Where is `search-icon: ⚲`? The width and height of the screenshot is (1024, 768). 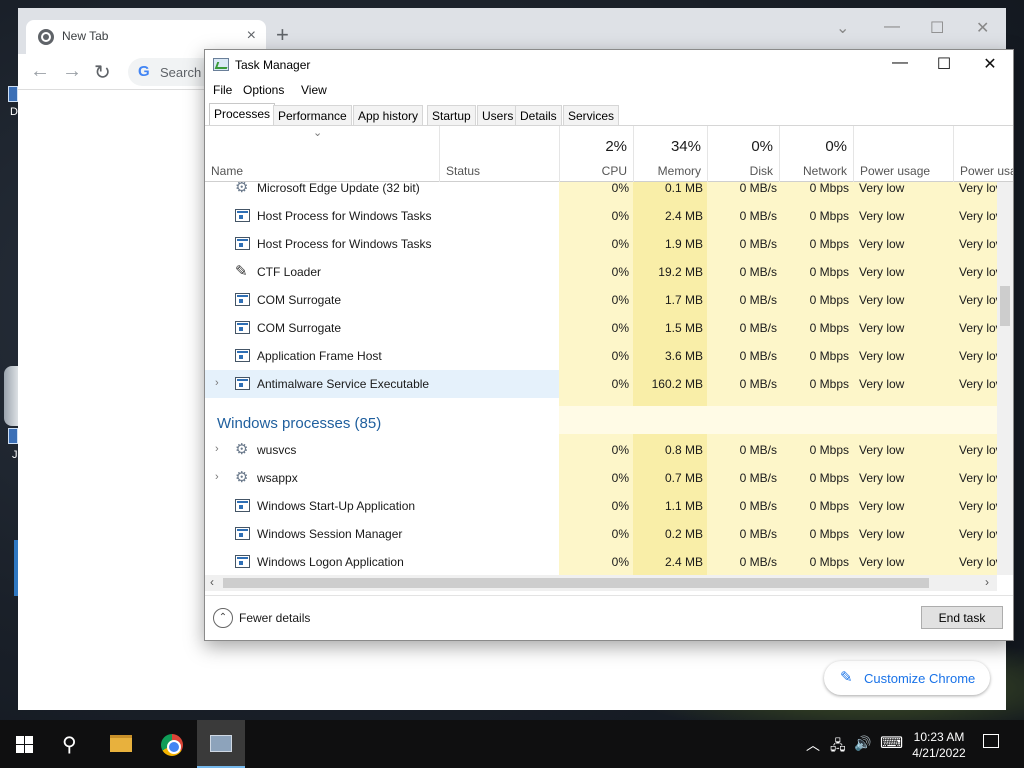 search-icon: ⚲ is located at coordinates (69, 744).